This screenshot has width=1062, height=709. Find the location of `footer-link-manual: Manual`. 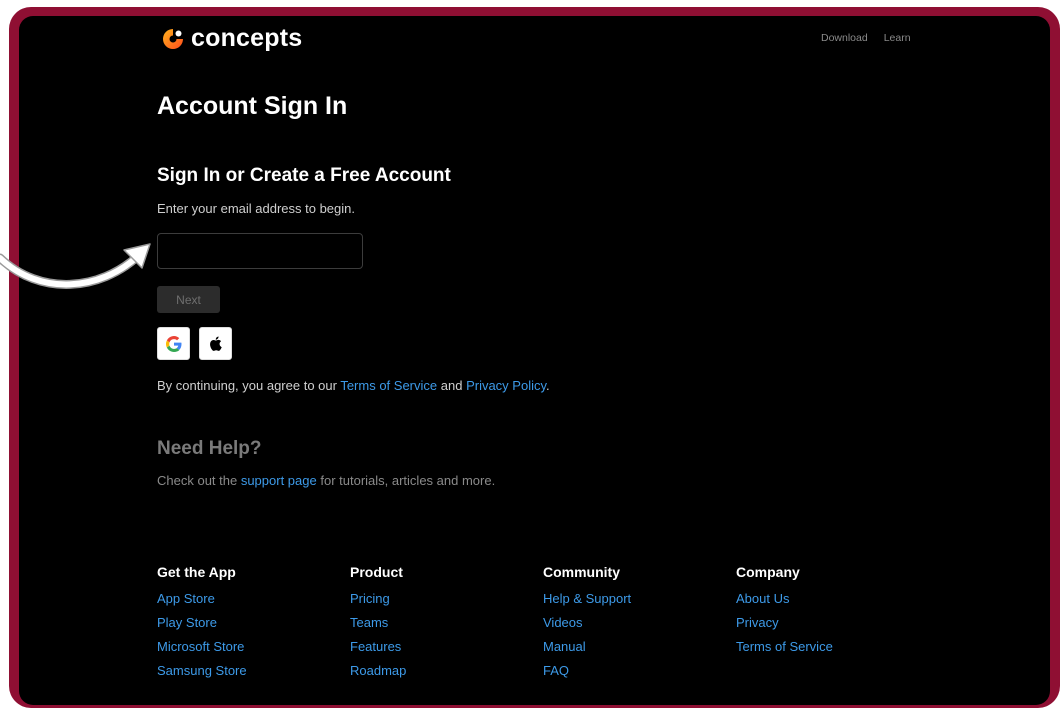

footer-link-manual: Manual is located at coordinates (587, 651).